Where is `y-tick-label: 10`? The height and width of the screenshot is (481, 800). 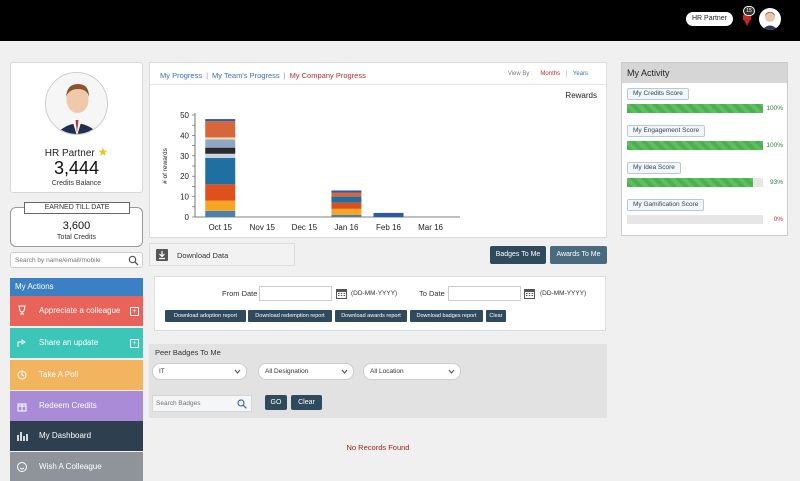
y-tick-label: 10 is located at coordinates (184, 197).